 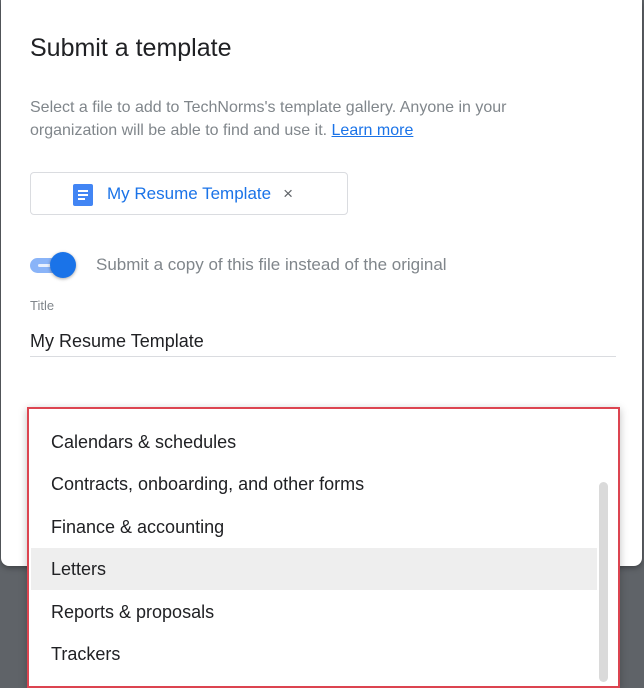 What do you see at coordinates (314, 442) in the screenshot?
I see `category-option: Calendars & schedules` at bounding box center [314, 442].